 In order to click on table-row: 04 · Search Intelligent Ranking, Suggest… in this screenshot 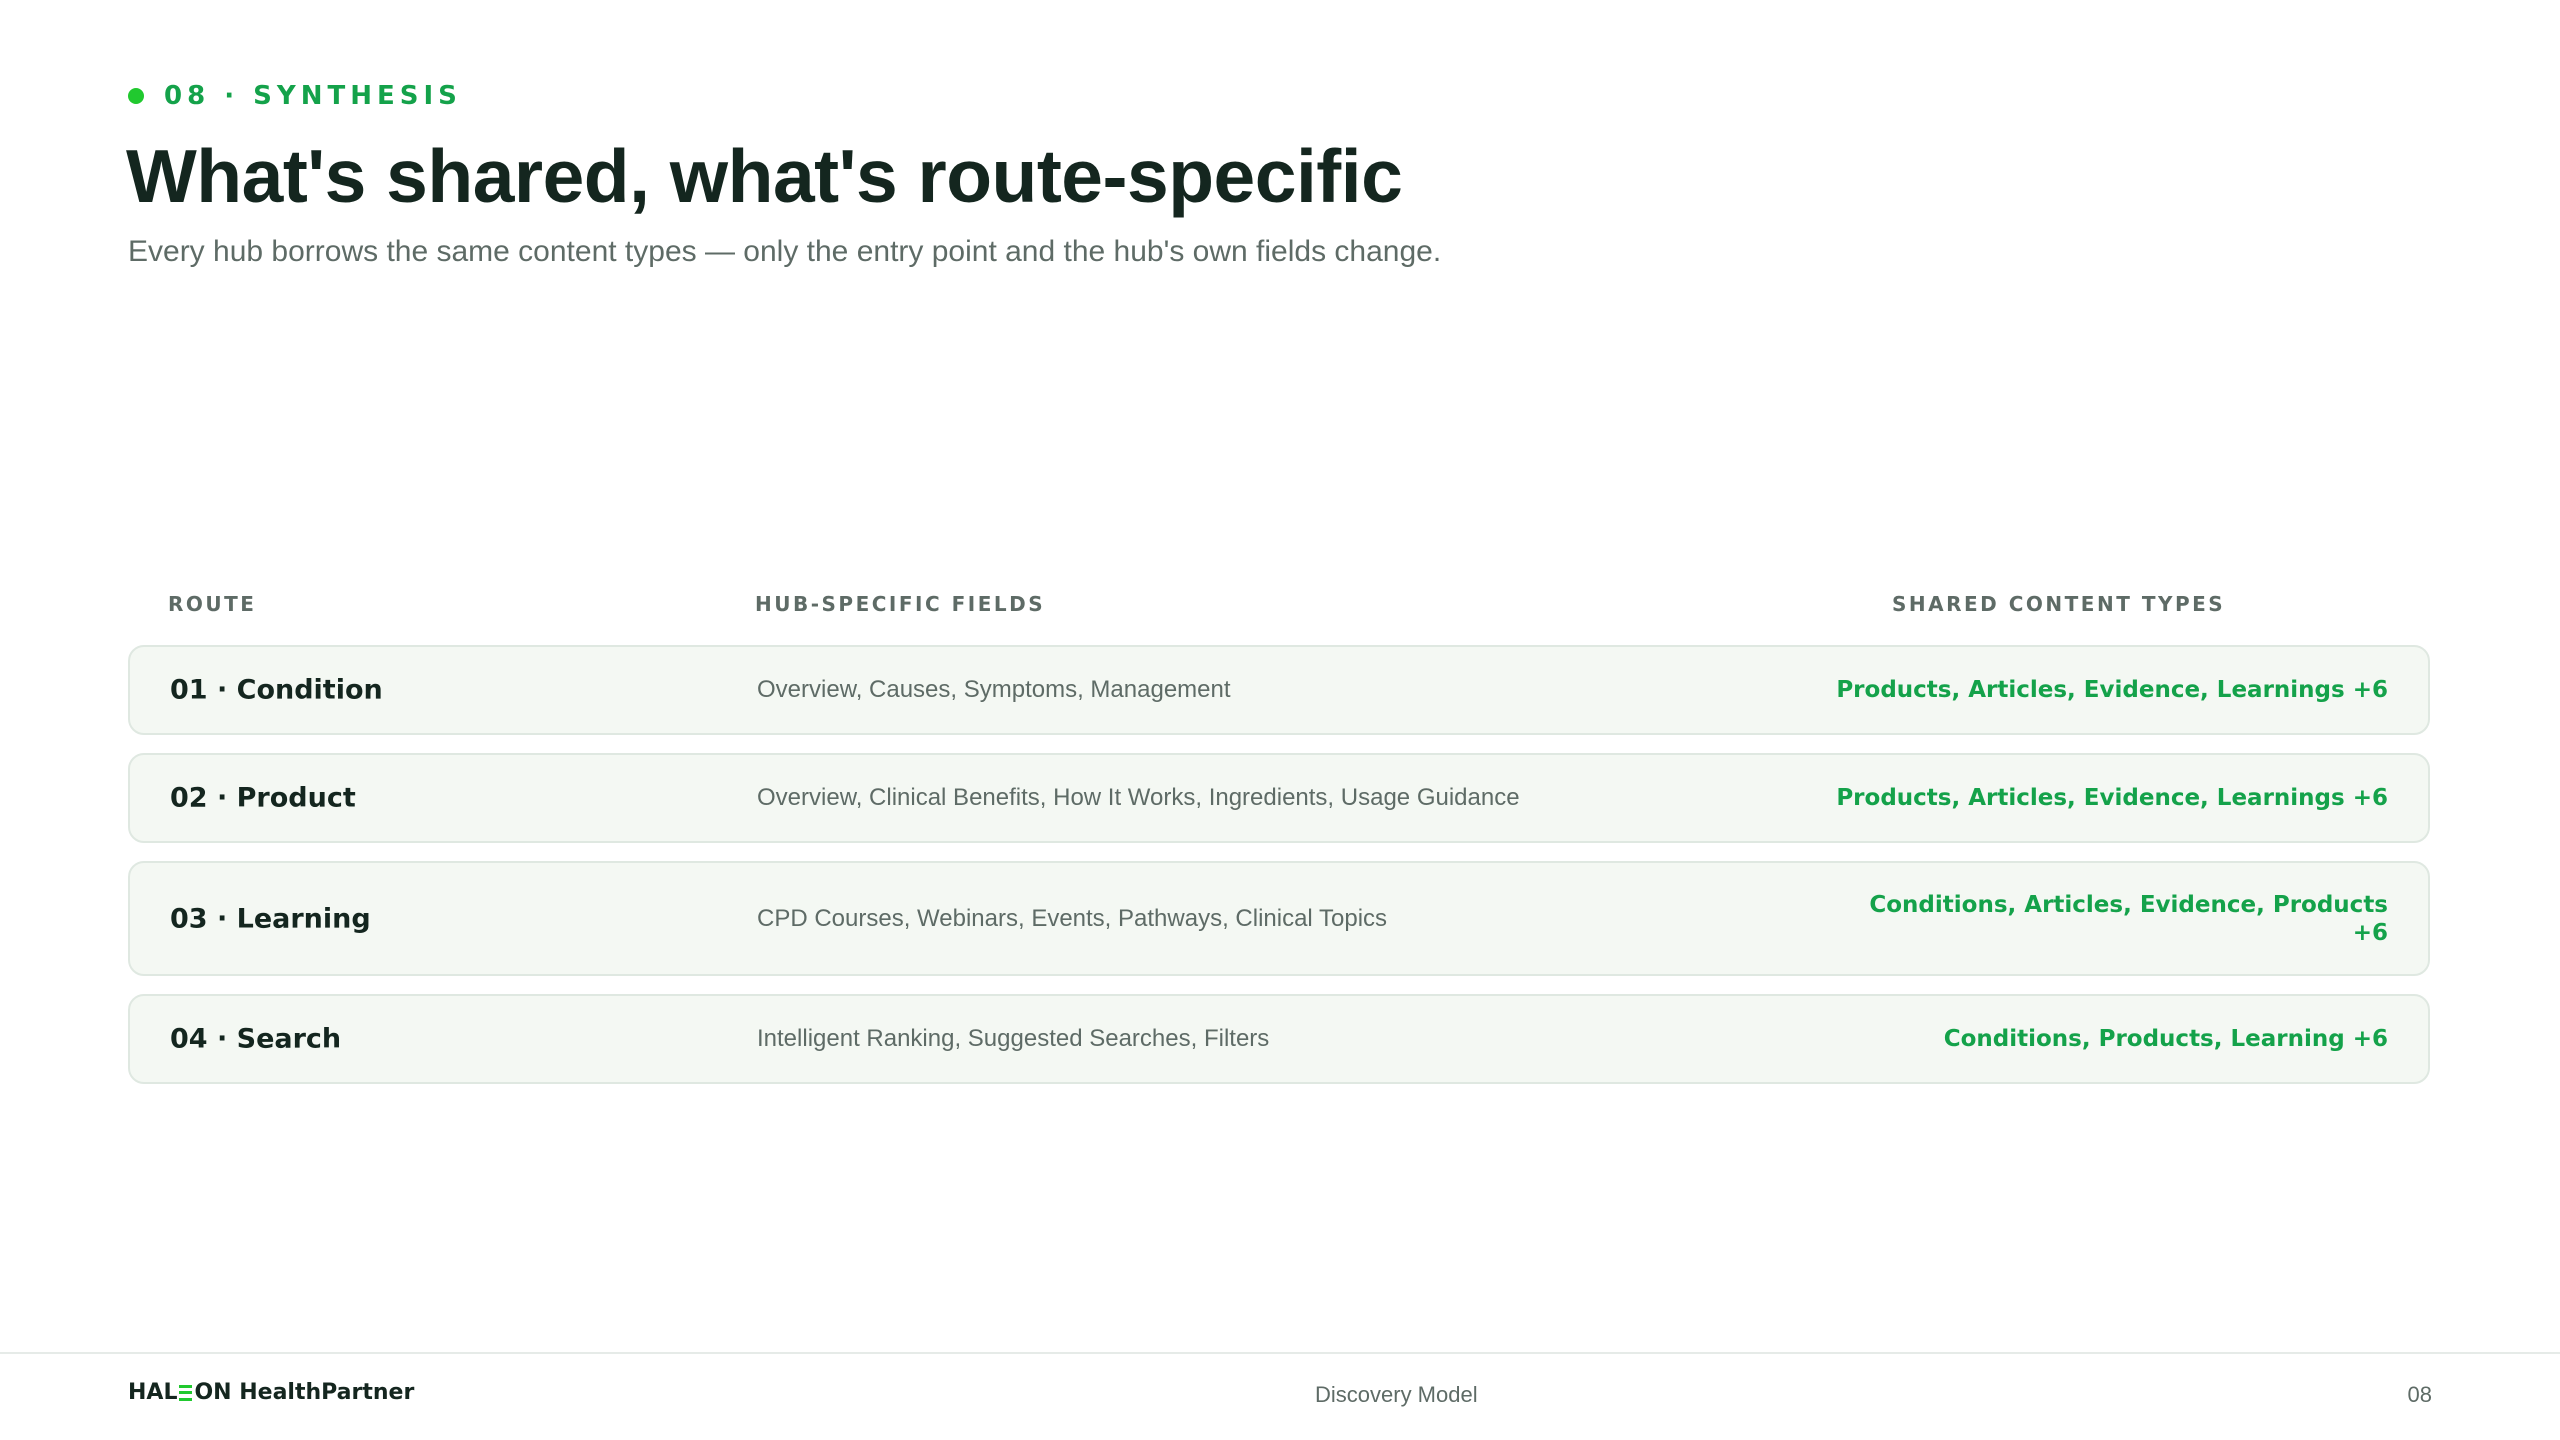, I will do `click(1279, 1039)`.